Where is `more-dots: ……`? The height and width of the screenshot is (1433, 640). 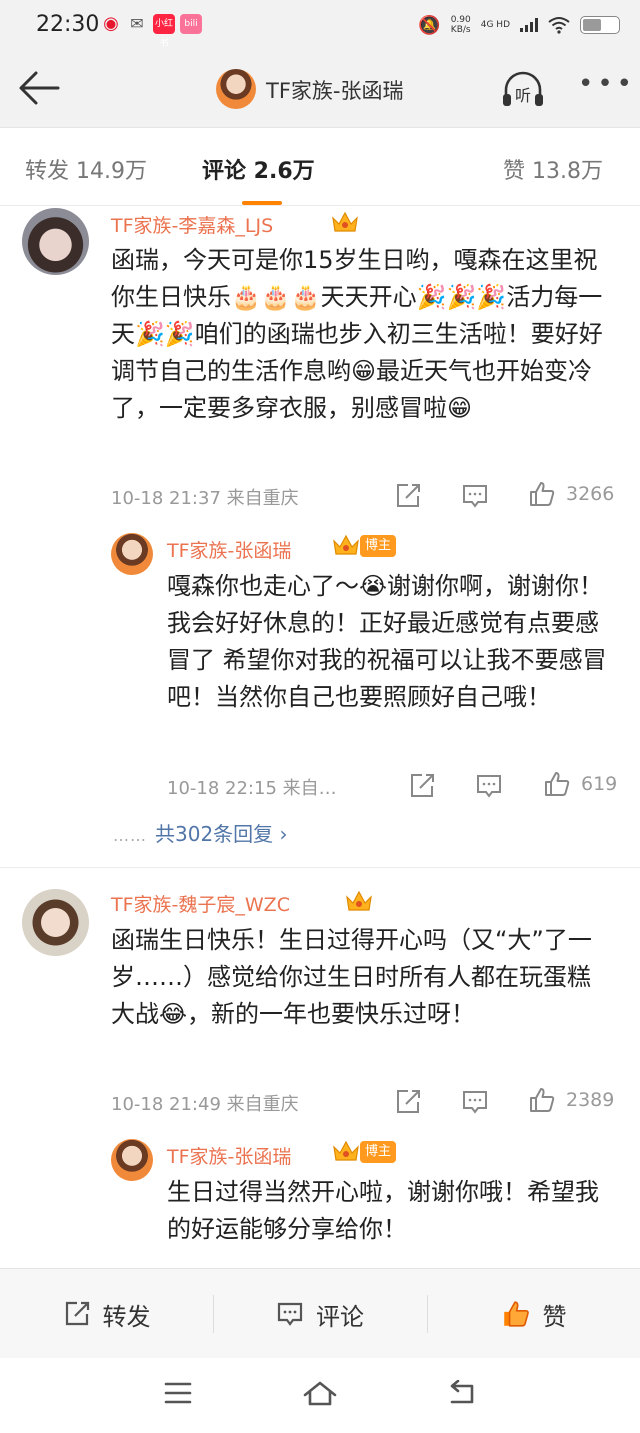
more-dots: …… is located at coordinates (130, 835).